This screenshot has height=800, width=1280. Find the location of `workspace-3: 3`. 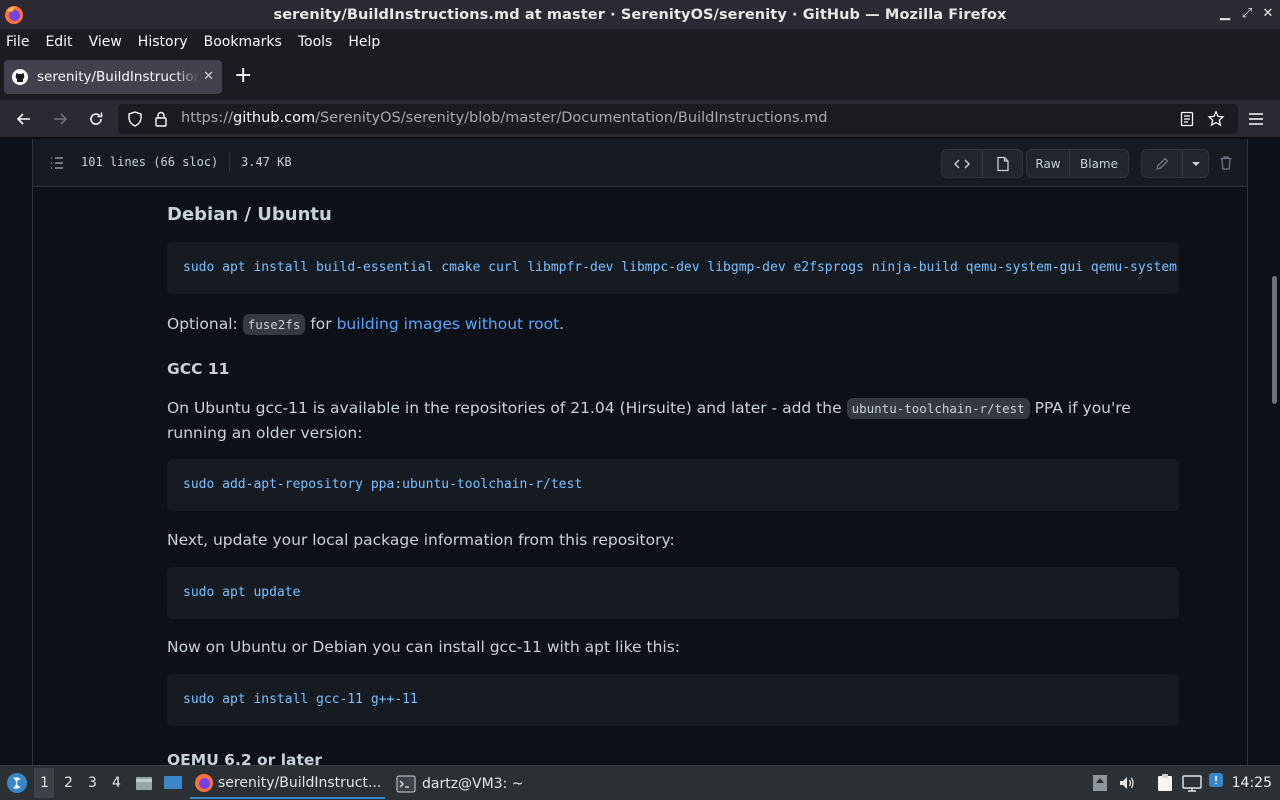

workspace-3: 3 is located at coordinates (92, 783).